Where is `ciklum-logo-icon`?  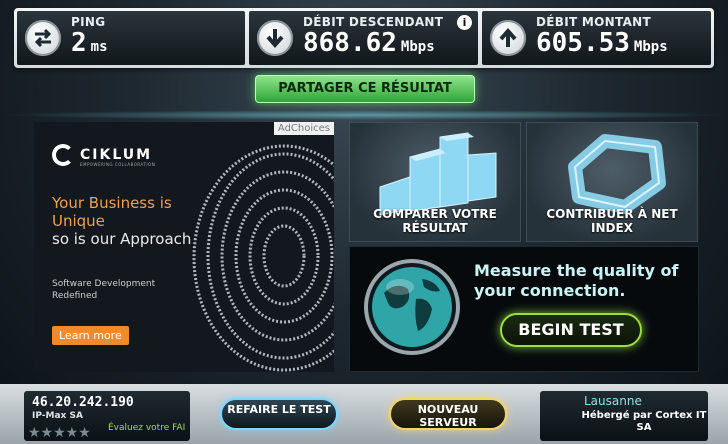 ciklum-logo-icon is located at coordinates (63, 155).